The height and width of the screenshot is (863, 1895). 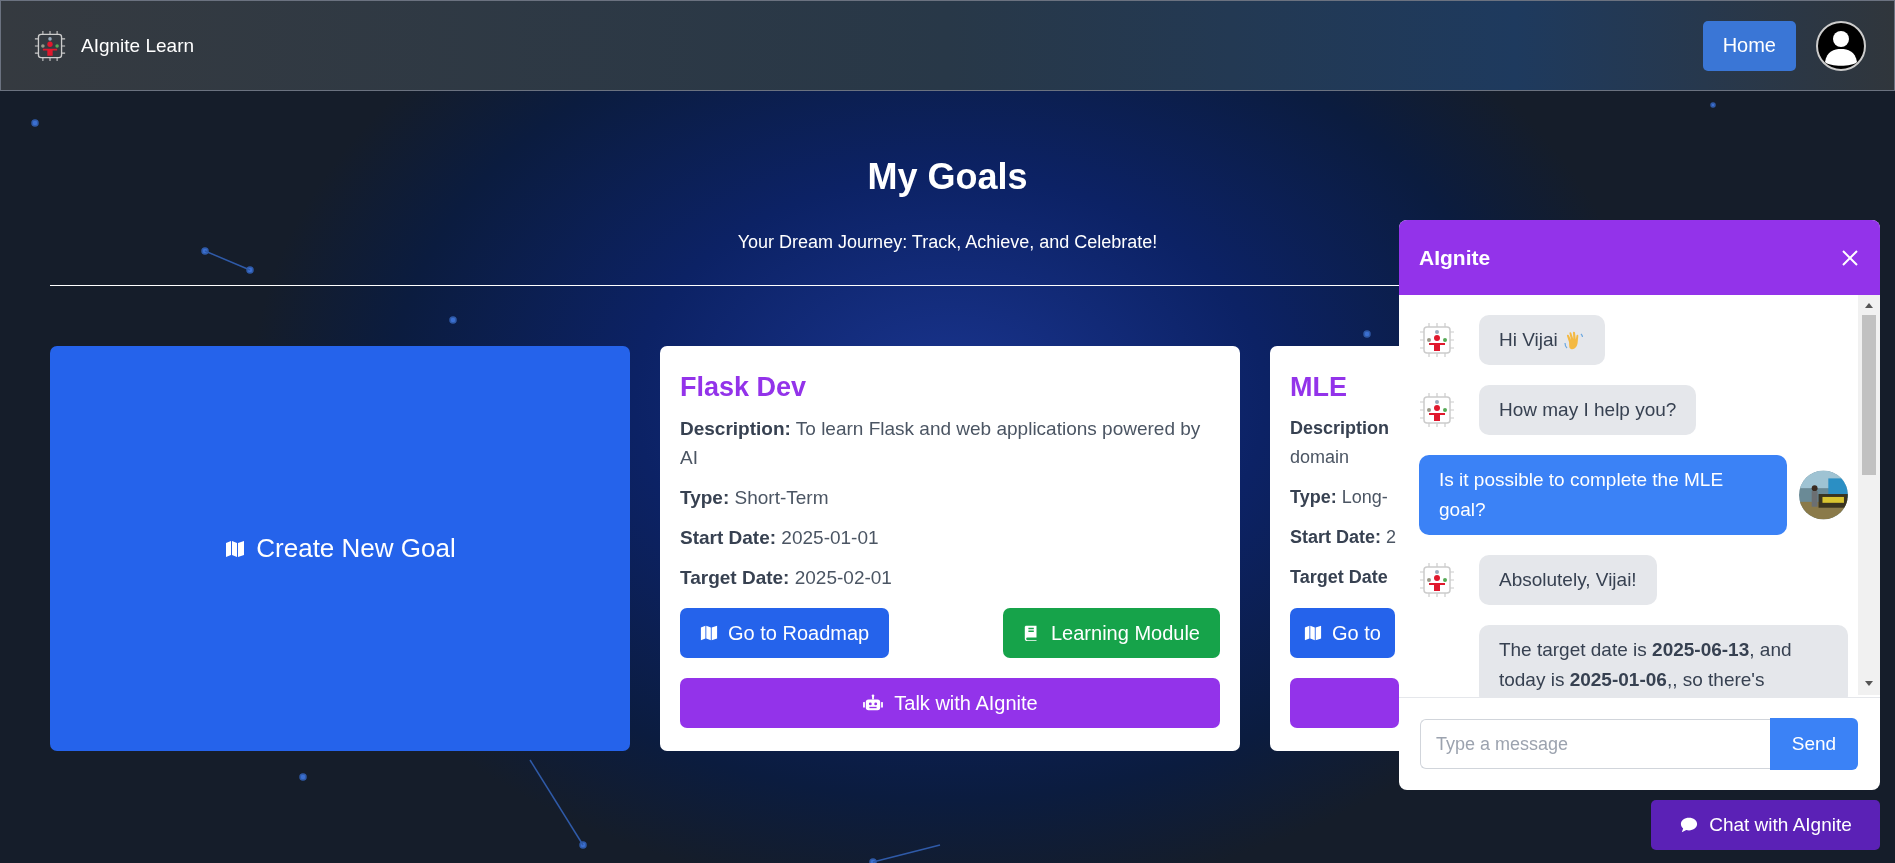 What do you see at coordinates (138, 45) in the screenshot?
I see `brand-name: AIgnite Learn` at bounding box center [138, 45].